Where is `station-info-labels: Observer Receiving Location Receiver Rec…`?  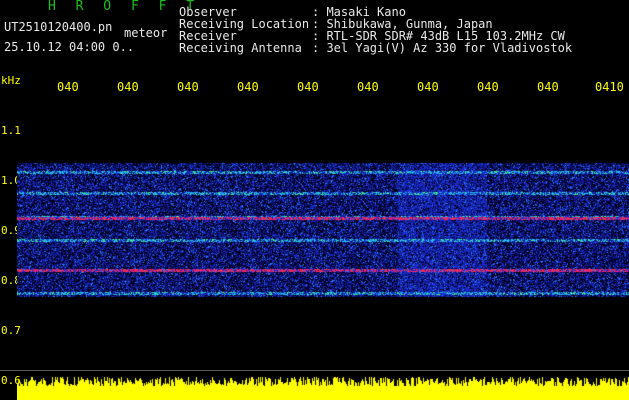
station-info-labels: Observer Receiving Location Receiver Rec… is located at coordinates (244, 30).